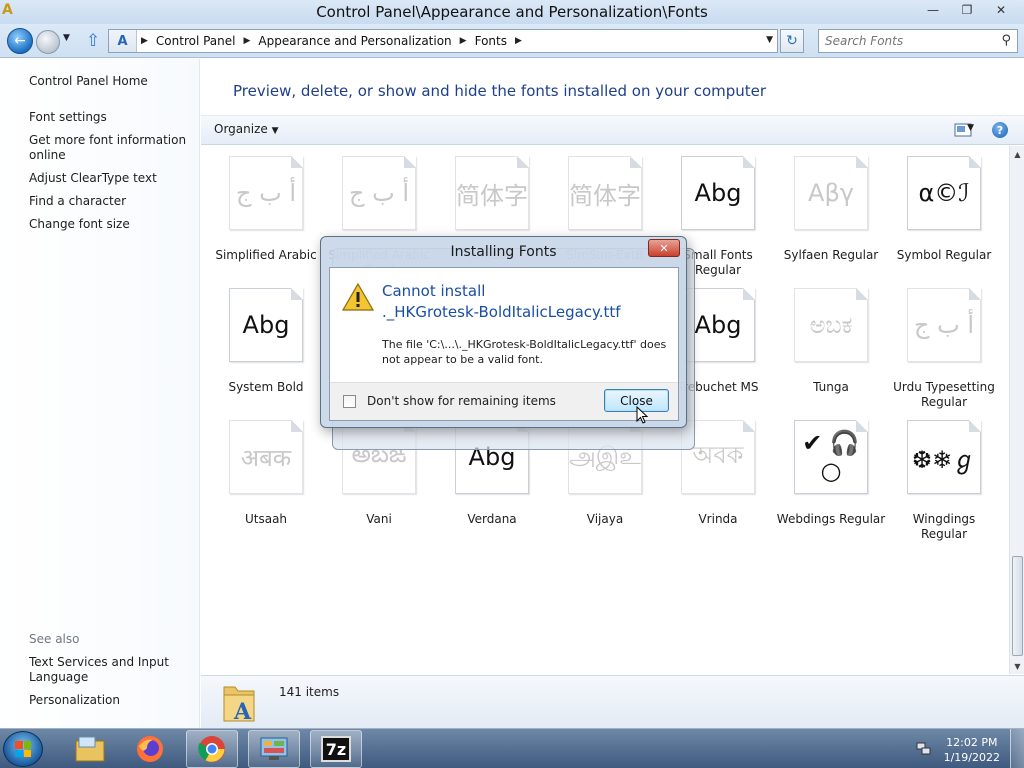  What do you see at coordinates (944, 213) in the screenshot?
I see `font-tile: α©ℐ Symbol Regular` at bounding box center [944, 213].